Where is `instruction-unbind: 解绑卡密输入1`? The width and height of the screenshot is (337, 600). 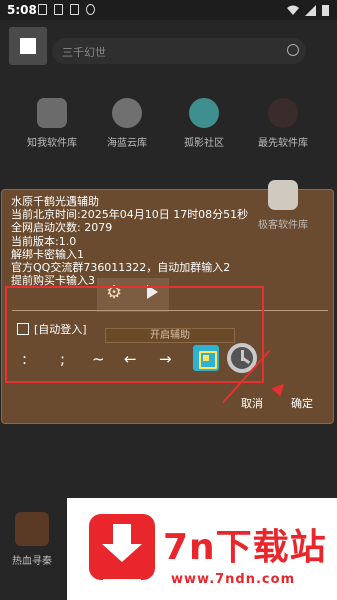
instruction-unbind: 解绑卡密输入1 is located at coordinates (47, 254).